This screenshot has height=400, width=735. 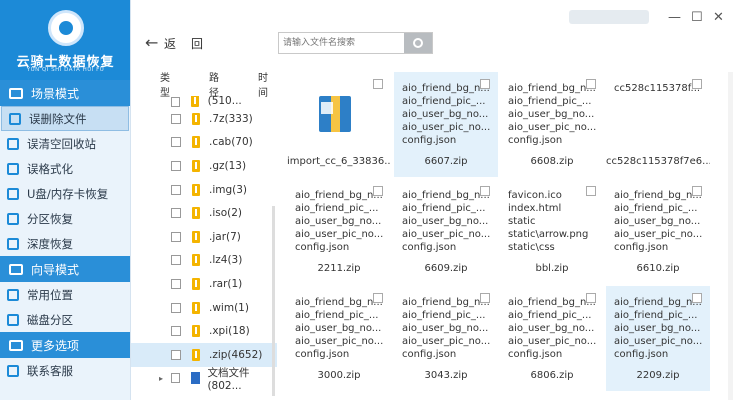 What do you see at coordinates (204, 354) in the screenshot?
I see `tree-row: .zip(4652)` at bounding box center [204, 354].